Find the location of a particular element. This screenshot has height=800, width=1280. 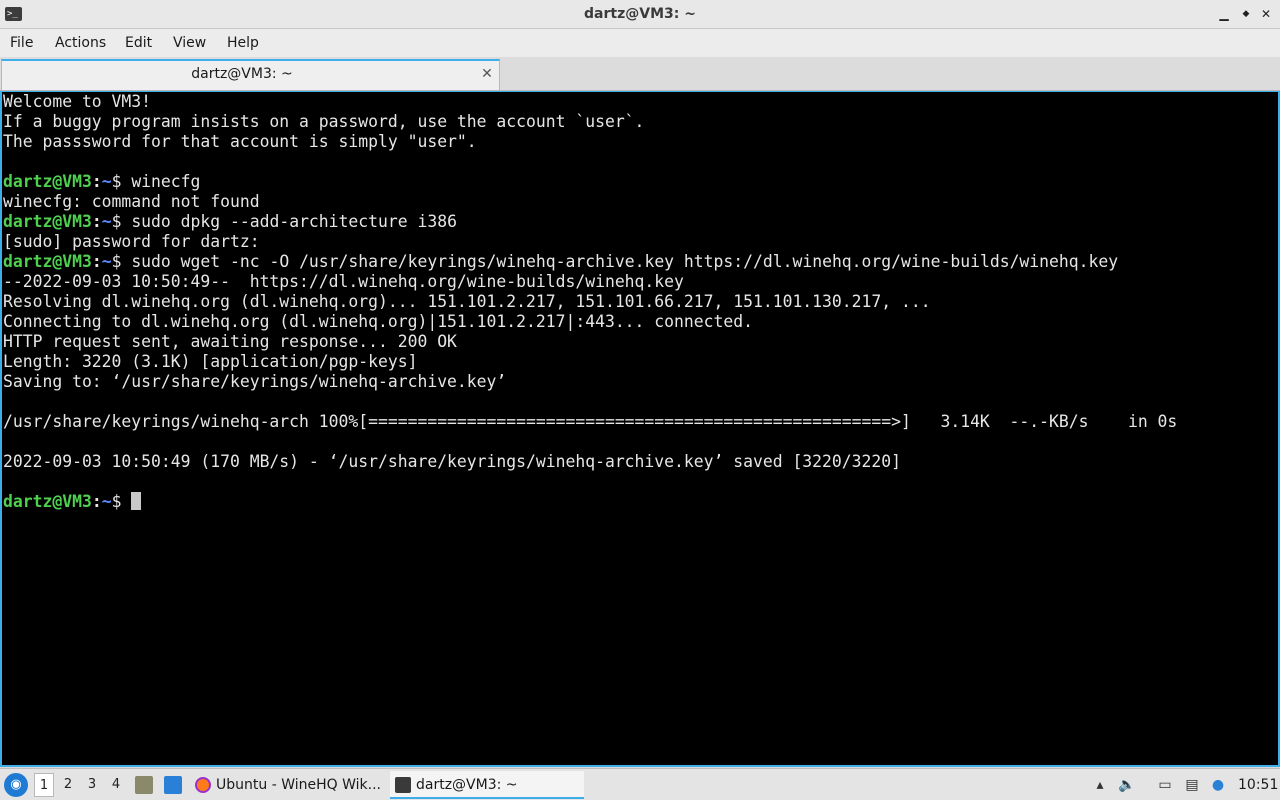

firefox-icon is located at coordinates (203, 785).